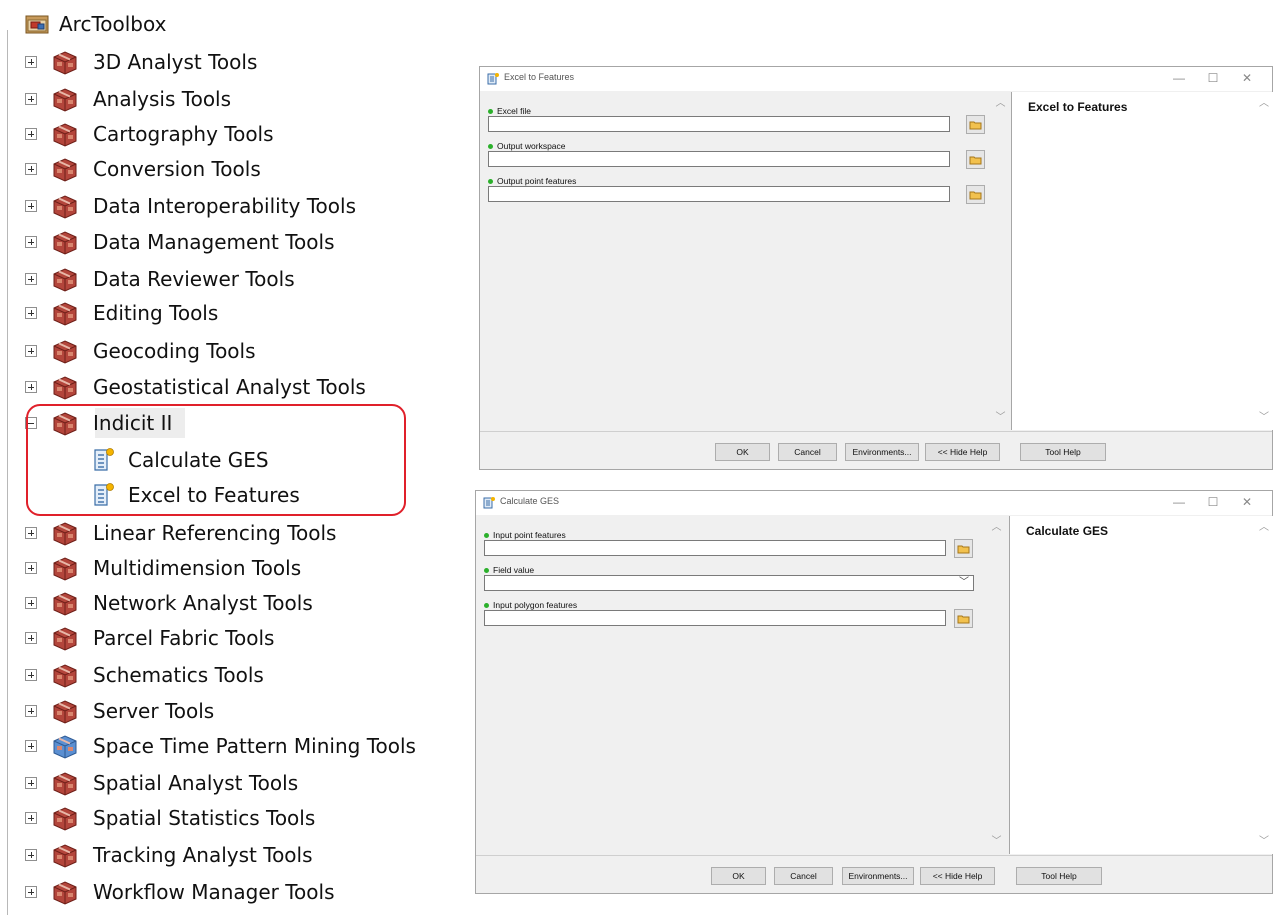  I want to click on field-value-select: ﹀, so click(729, 583).